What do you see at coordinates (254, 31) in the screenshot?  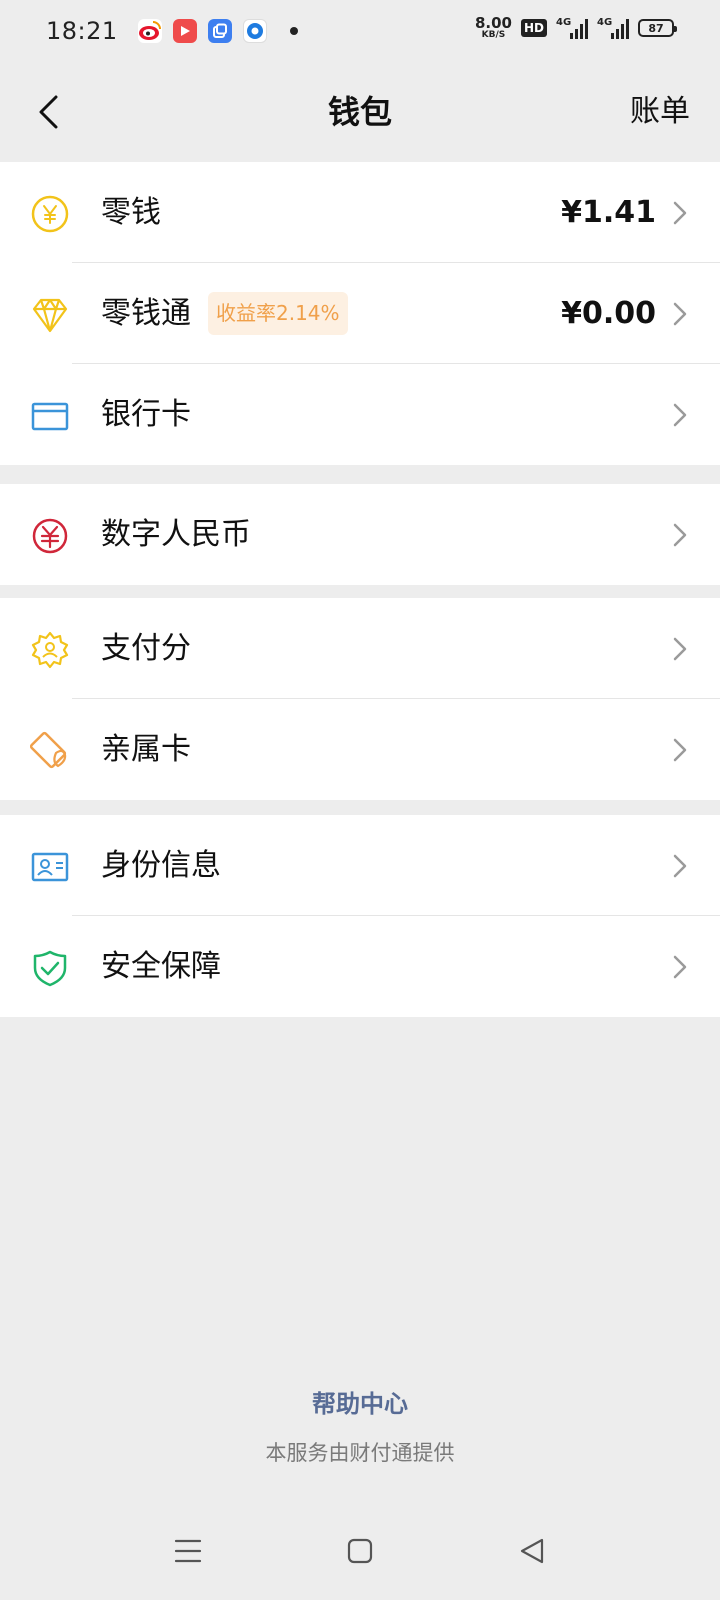 I see `browser-app-icon` at bounding box center [254, 31].